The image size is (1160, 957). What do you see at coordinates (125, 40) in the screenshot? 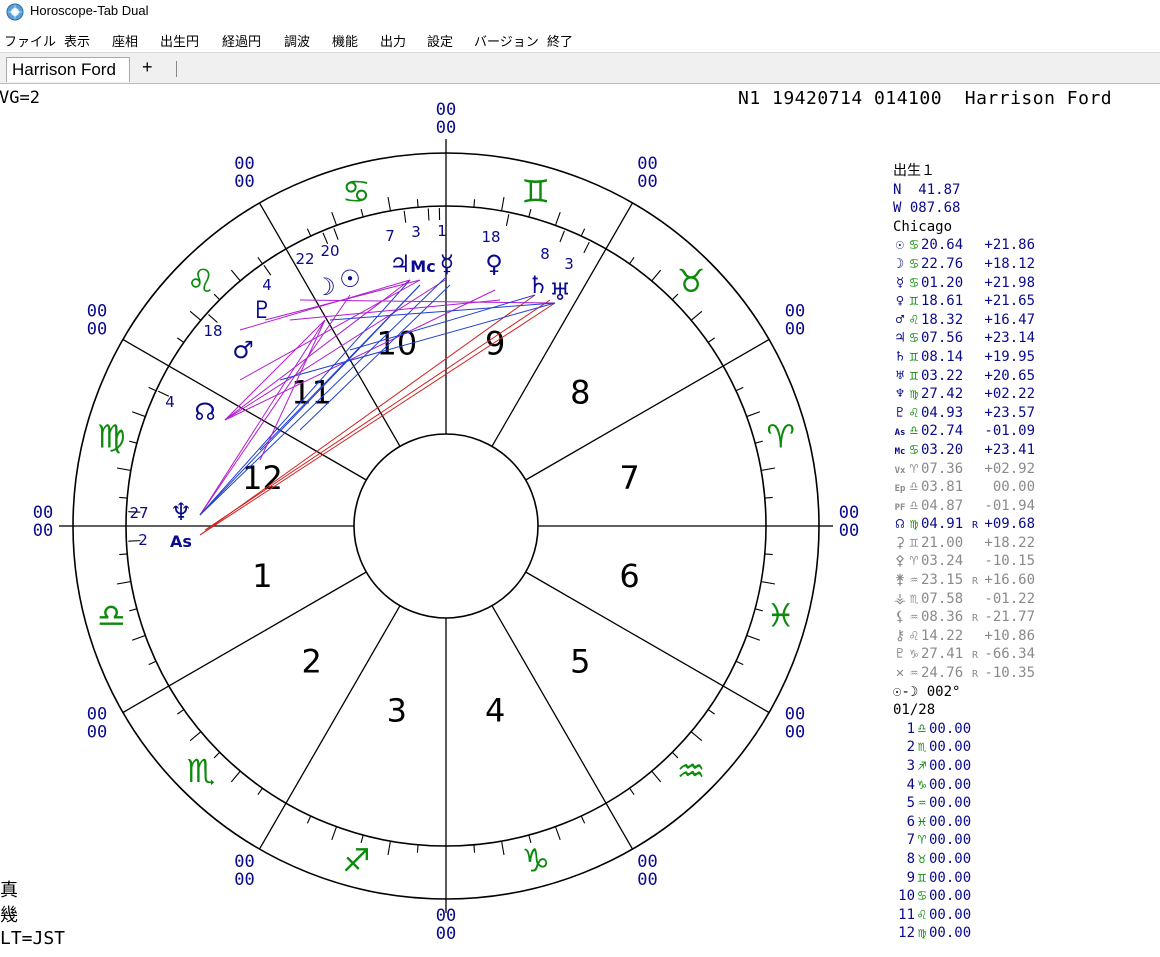
I see `menu-aspects: 座相` at bounding box center [125, 40].